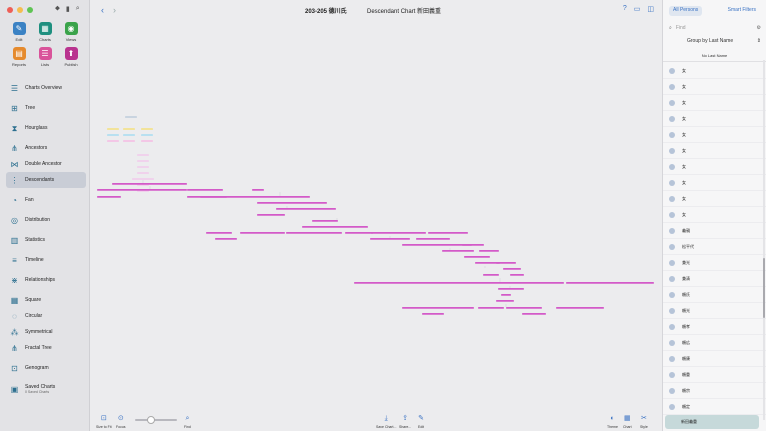 Image resolution: width=766 pixels, height=431 pixels. I want to click on bottom-edit-button: ✎ Edit, so click(421, 421).